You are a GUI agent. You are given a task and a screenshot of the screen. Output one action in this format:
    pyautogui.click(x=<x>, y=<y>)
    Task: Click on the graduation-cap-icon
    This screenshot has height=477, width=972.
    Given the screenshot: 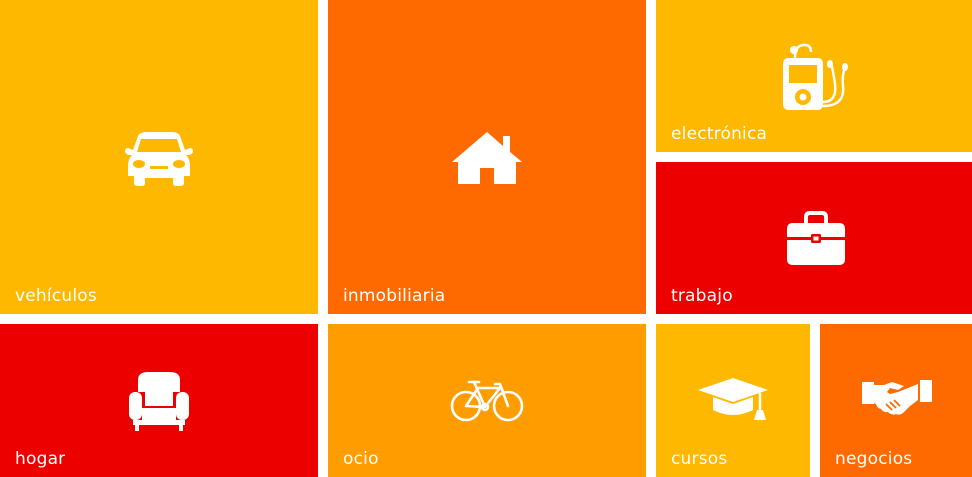 What is the action you would take?
    pyautogui.click(x=733, y=399)
    